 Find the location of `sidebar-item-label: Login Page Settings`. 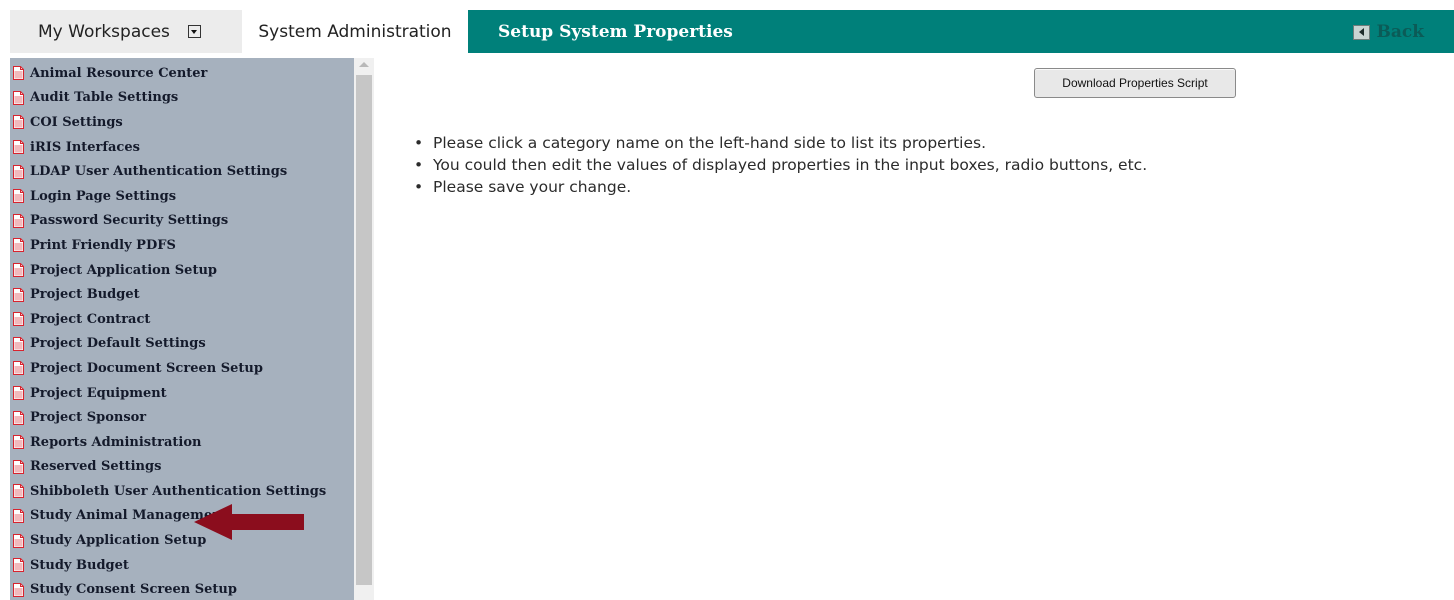

sidebar-item-label: Login Page Settings is located at coordinates (103, 196).